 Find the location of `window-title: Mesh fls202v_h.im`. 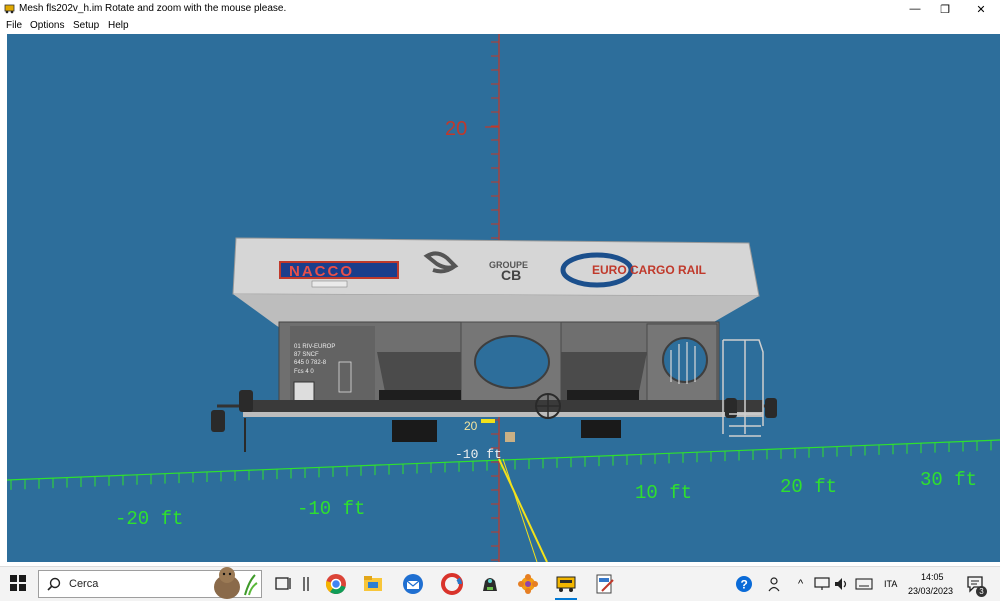

window-title: Mesh fls202v_h.im is located at coordinates (61, 8).